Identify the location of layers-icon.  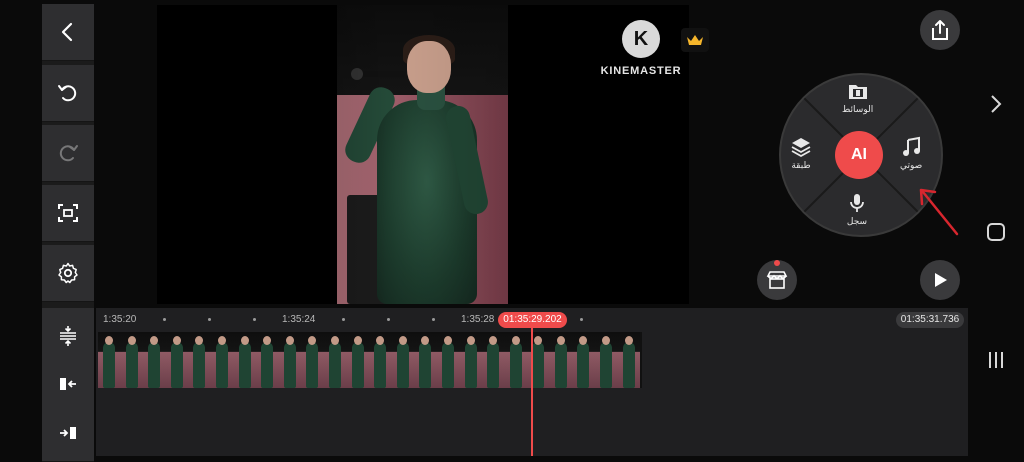
(801, 148).